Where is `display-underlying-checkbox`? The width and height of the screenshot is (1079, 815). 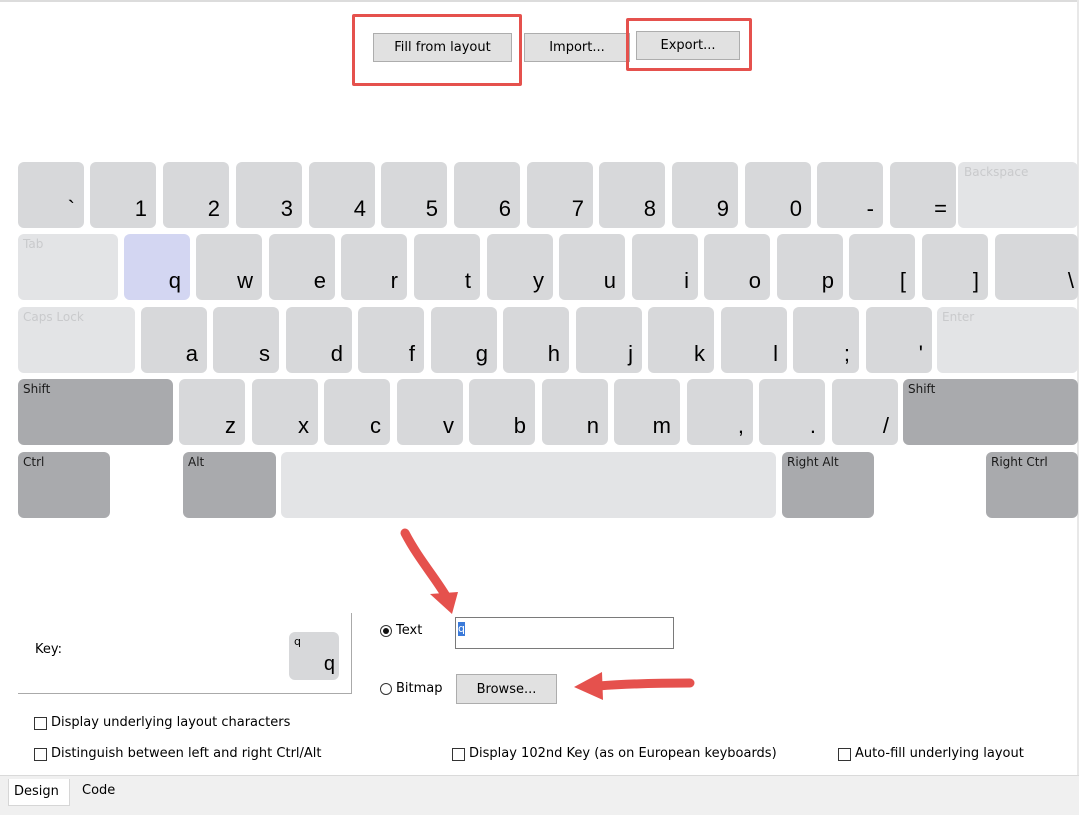 display-underlying-checkbox is located at coordinates (40, 723).